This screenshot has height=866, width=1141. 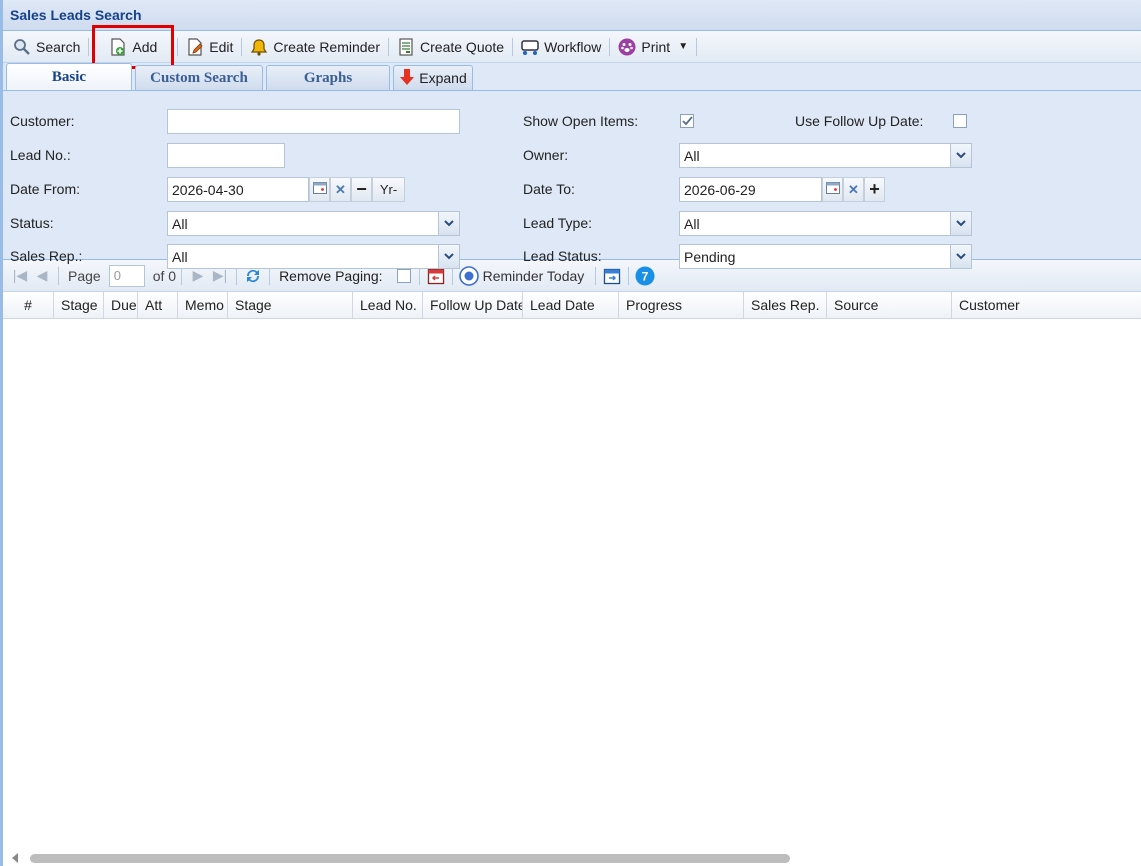 What do you see at coordinates (15, 858) in the screenshot?
I see `scroll-left-icon` at bounding box center [15, 858].